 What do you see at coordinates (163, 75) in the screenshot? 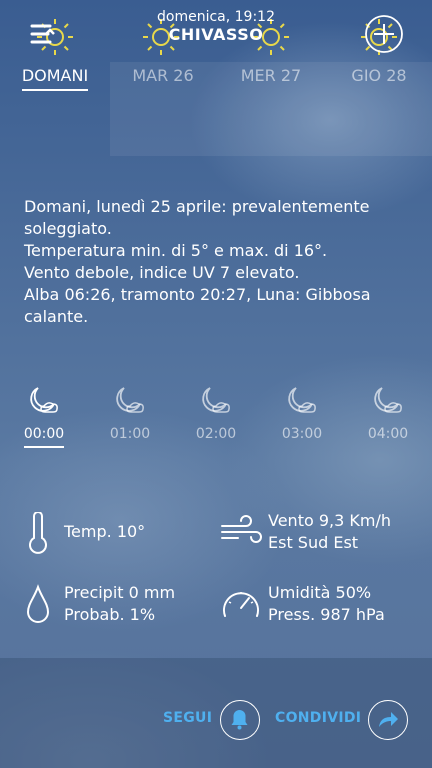
I see `tab-label: MAR 26` at bounding box center [163, 75].